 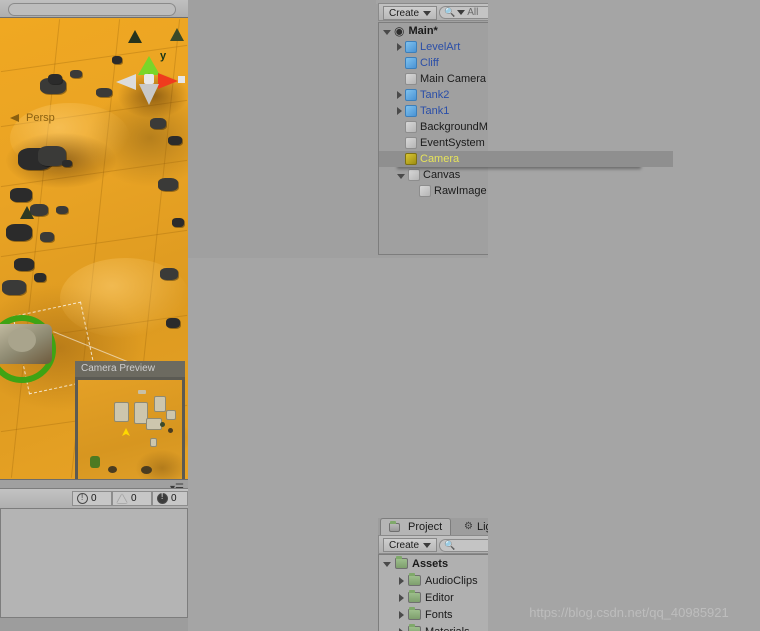 I want to click on cube-yellow-icon, so click(x=411, y=159).